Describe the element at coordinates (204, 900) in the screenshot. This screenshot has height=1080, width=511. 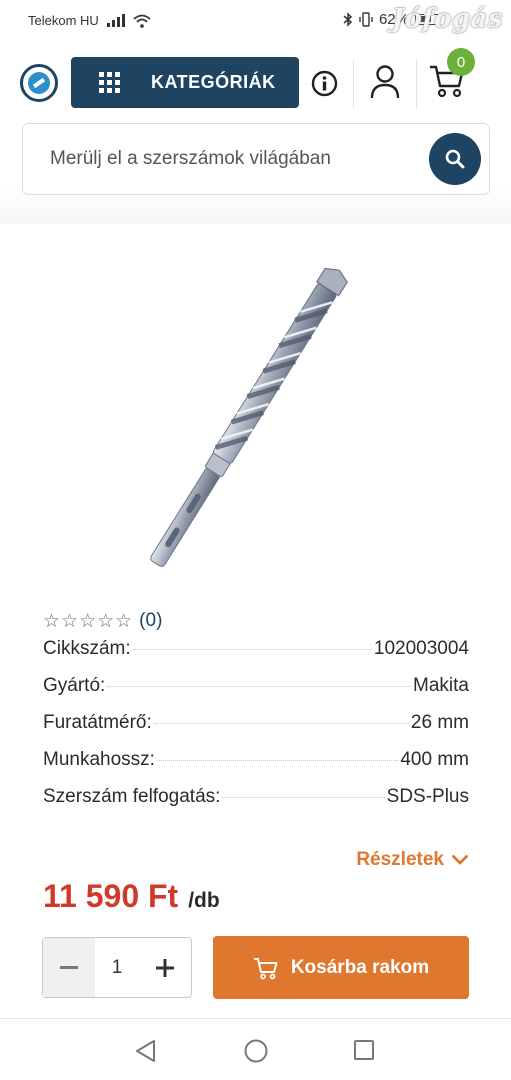
I see `price-unit: /db` at that location.